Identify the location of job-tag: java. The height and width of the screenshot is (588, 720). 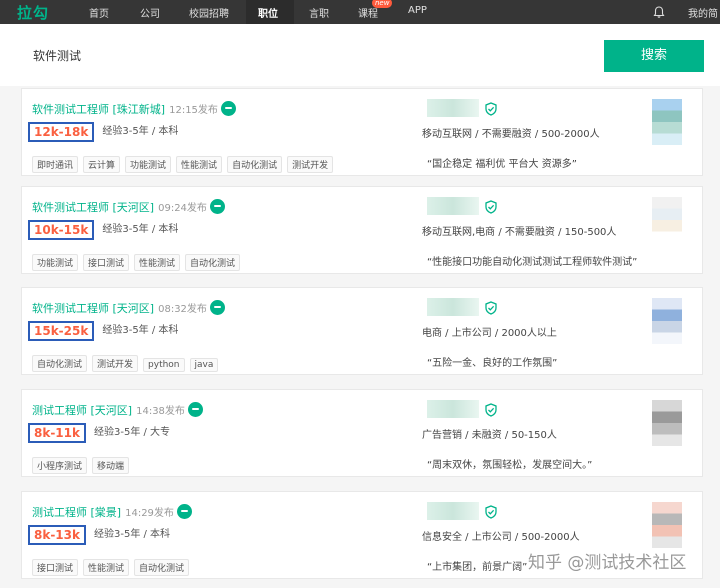
(204, 365).